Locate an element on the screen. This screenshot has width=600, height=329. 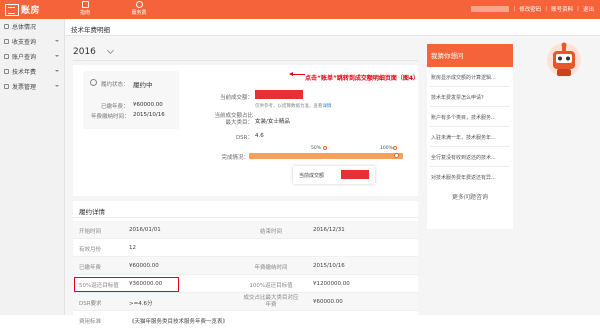
cell-label: 100%返还目标值 is located at coordinates (271, 286).